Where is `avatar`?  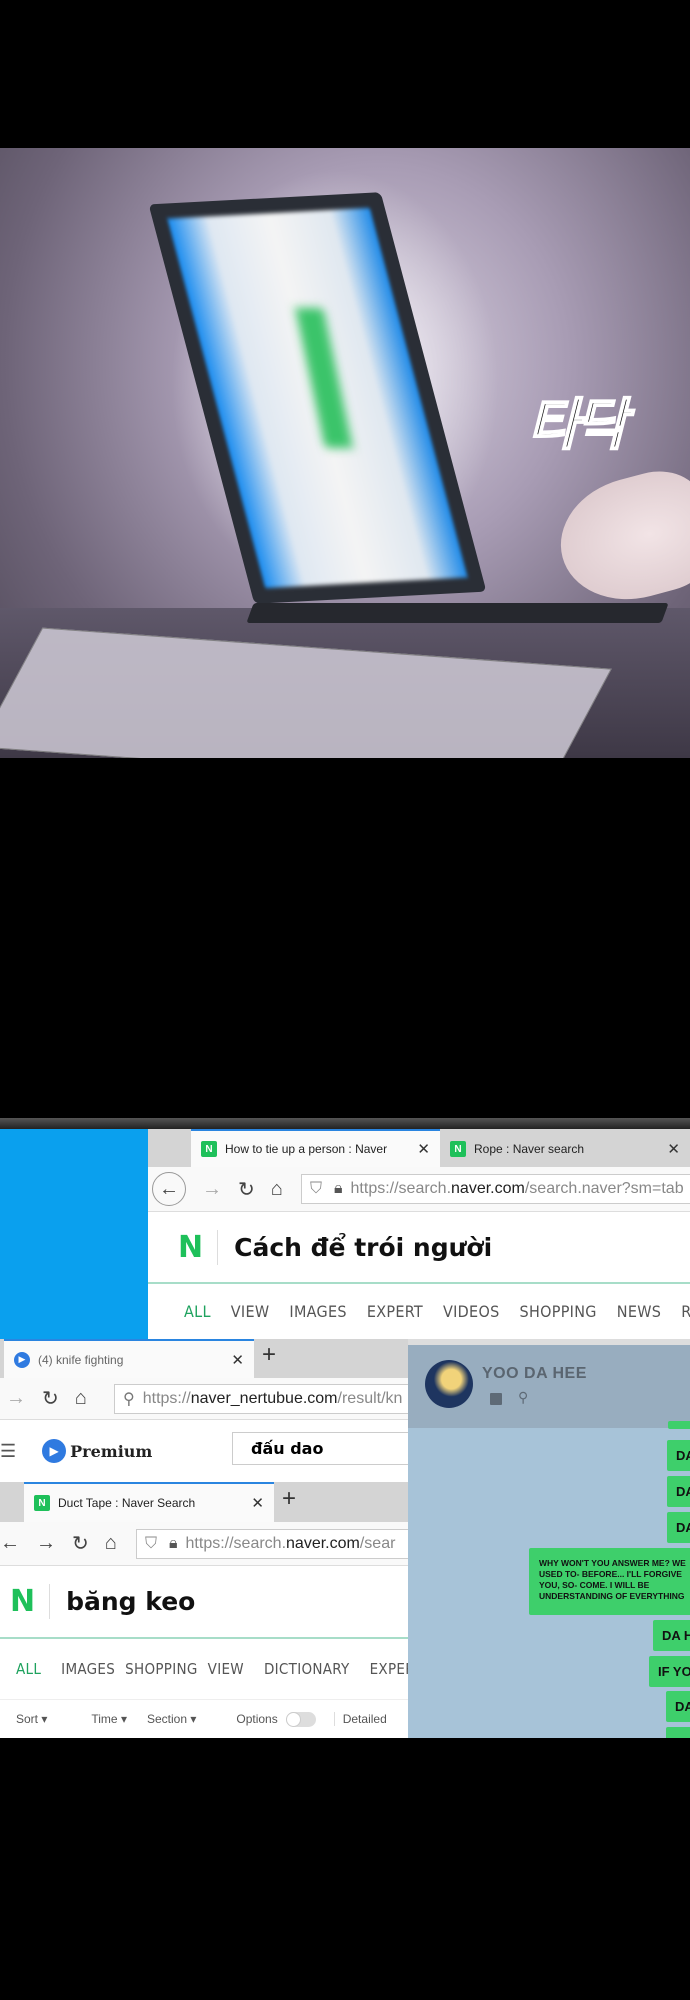 avatar is located at coordinates (449, 1384).